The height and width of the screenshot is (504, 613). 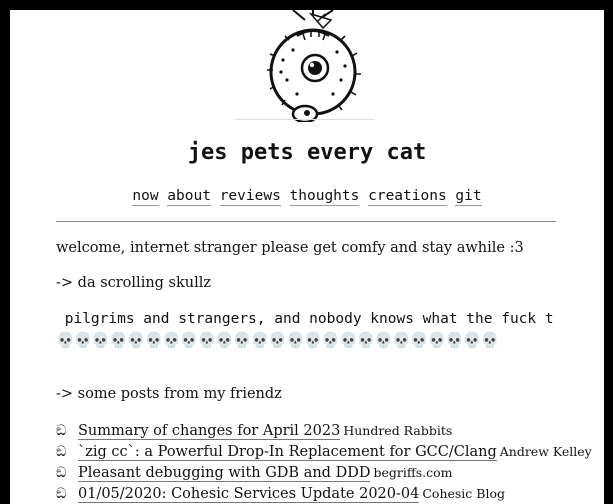 What do you see at coordinates (145, 197) in the screenshot?
I see `nav-link-now: now` at bounding box center [145, 197].